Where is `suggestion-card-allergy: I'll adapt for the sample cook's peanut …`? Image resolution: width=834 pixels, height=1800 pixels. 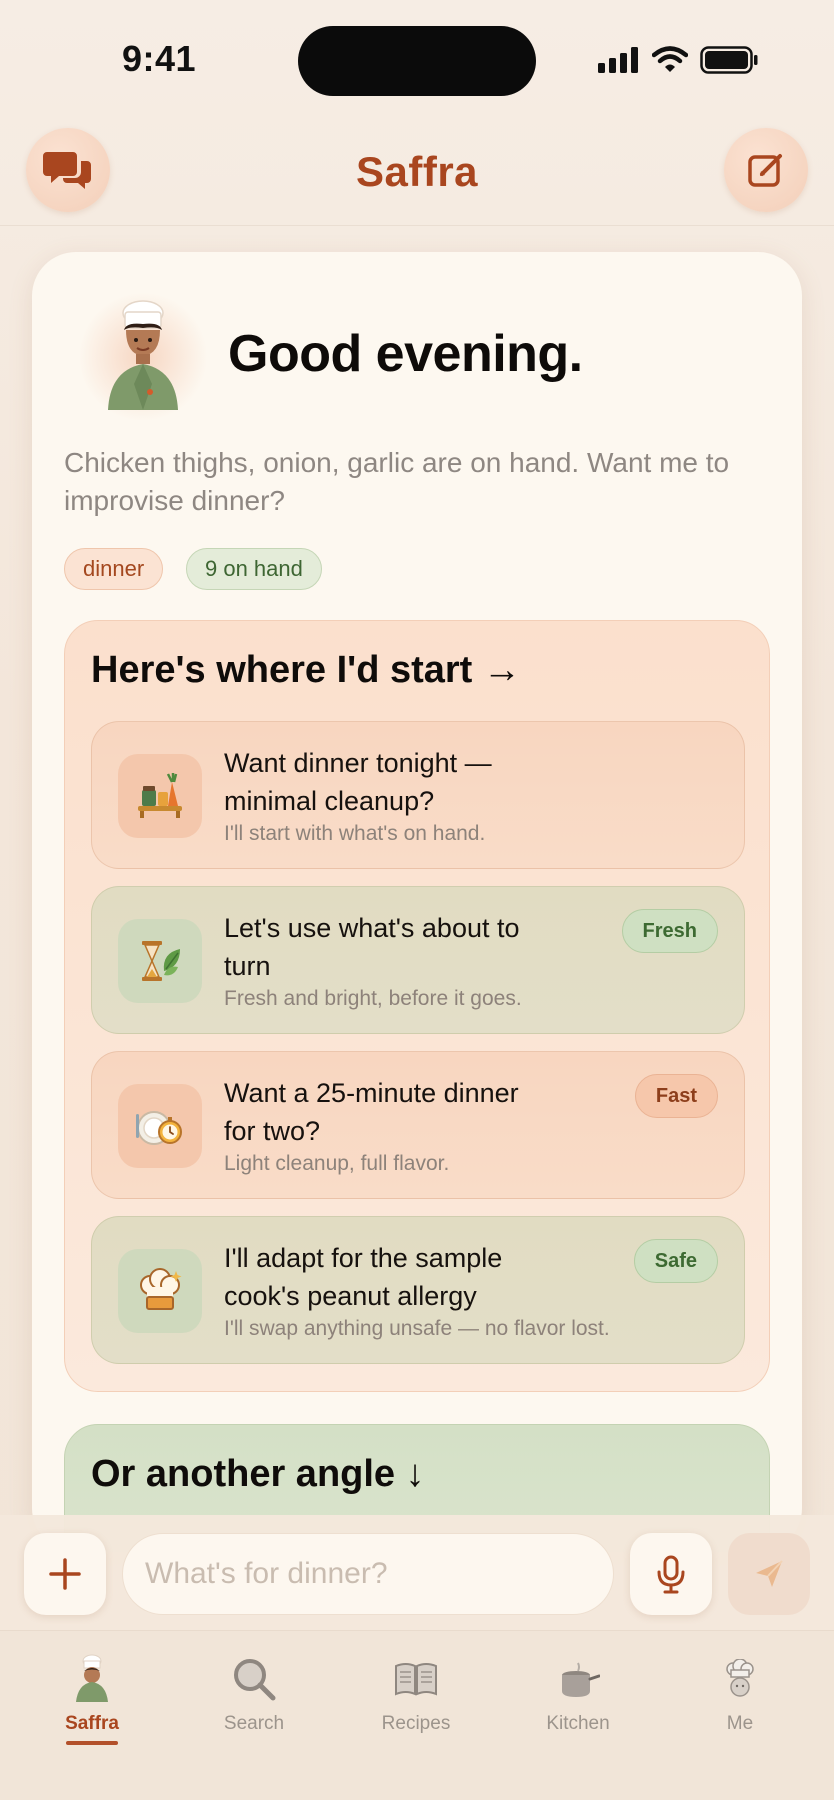
suggestion-card-allergy: I'll adapt for the sample cook's peanut … is located at coordinates (418, 1290).